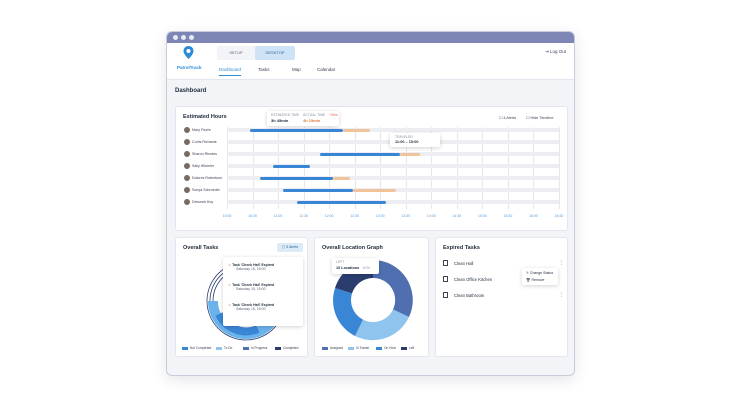 Image resolution: width=740 pixels, height=400 pixels. What do you see at coordinates (382, 325) in the screenshot?
I see `donut-segment-in-transit` at bounding box center [382, 325].